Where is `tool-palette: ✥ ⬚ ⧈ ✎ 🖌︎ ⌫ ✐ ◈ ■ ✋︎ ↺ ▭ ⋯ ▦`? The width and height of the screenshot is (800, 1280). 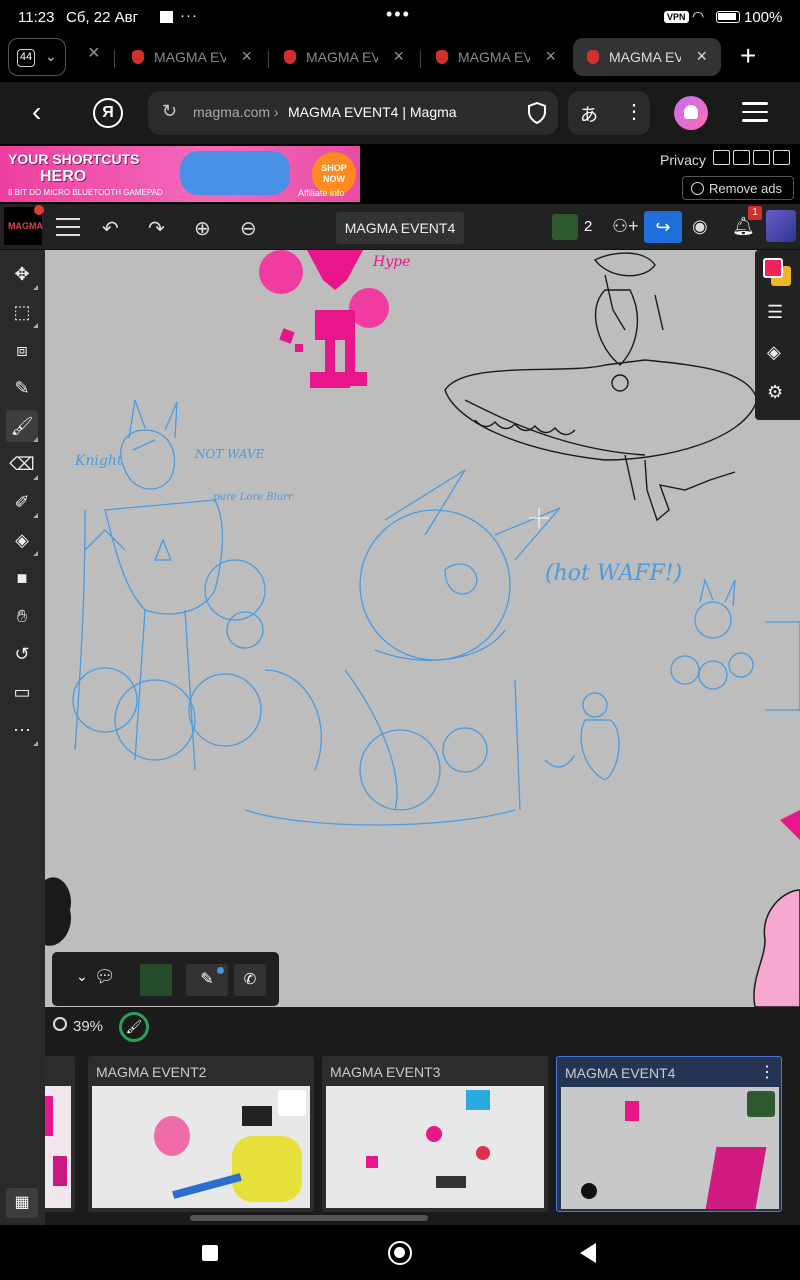 tool-palette: ✥ ⬚ ⧈ ✎ 🖌︎ ⌫ ✐ ◈ ■ ✋︎ ↺ ▭ ⋯ ▦ is located at coordinates (22, 737).